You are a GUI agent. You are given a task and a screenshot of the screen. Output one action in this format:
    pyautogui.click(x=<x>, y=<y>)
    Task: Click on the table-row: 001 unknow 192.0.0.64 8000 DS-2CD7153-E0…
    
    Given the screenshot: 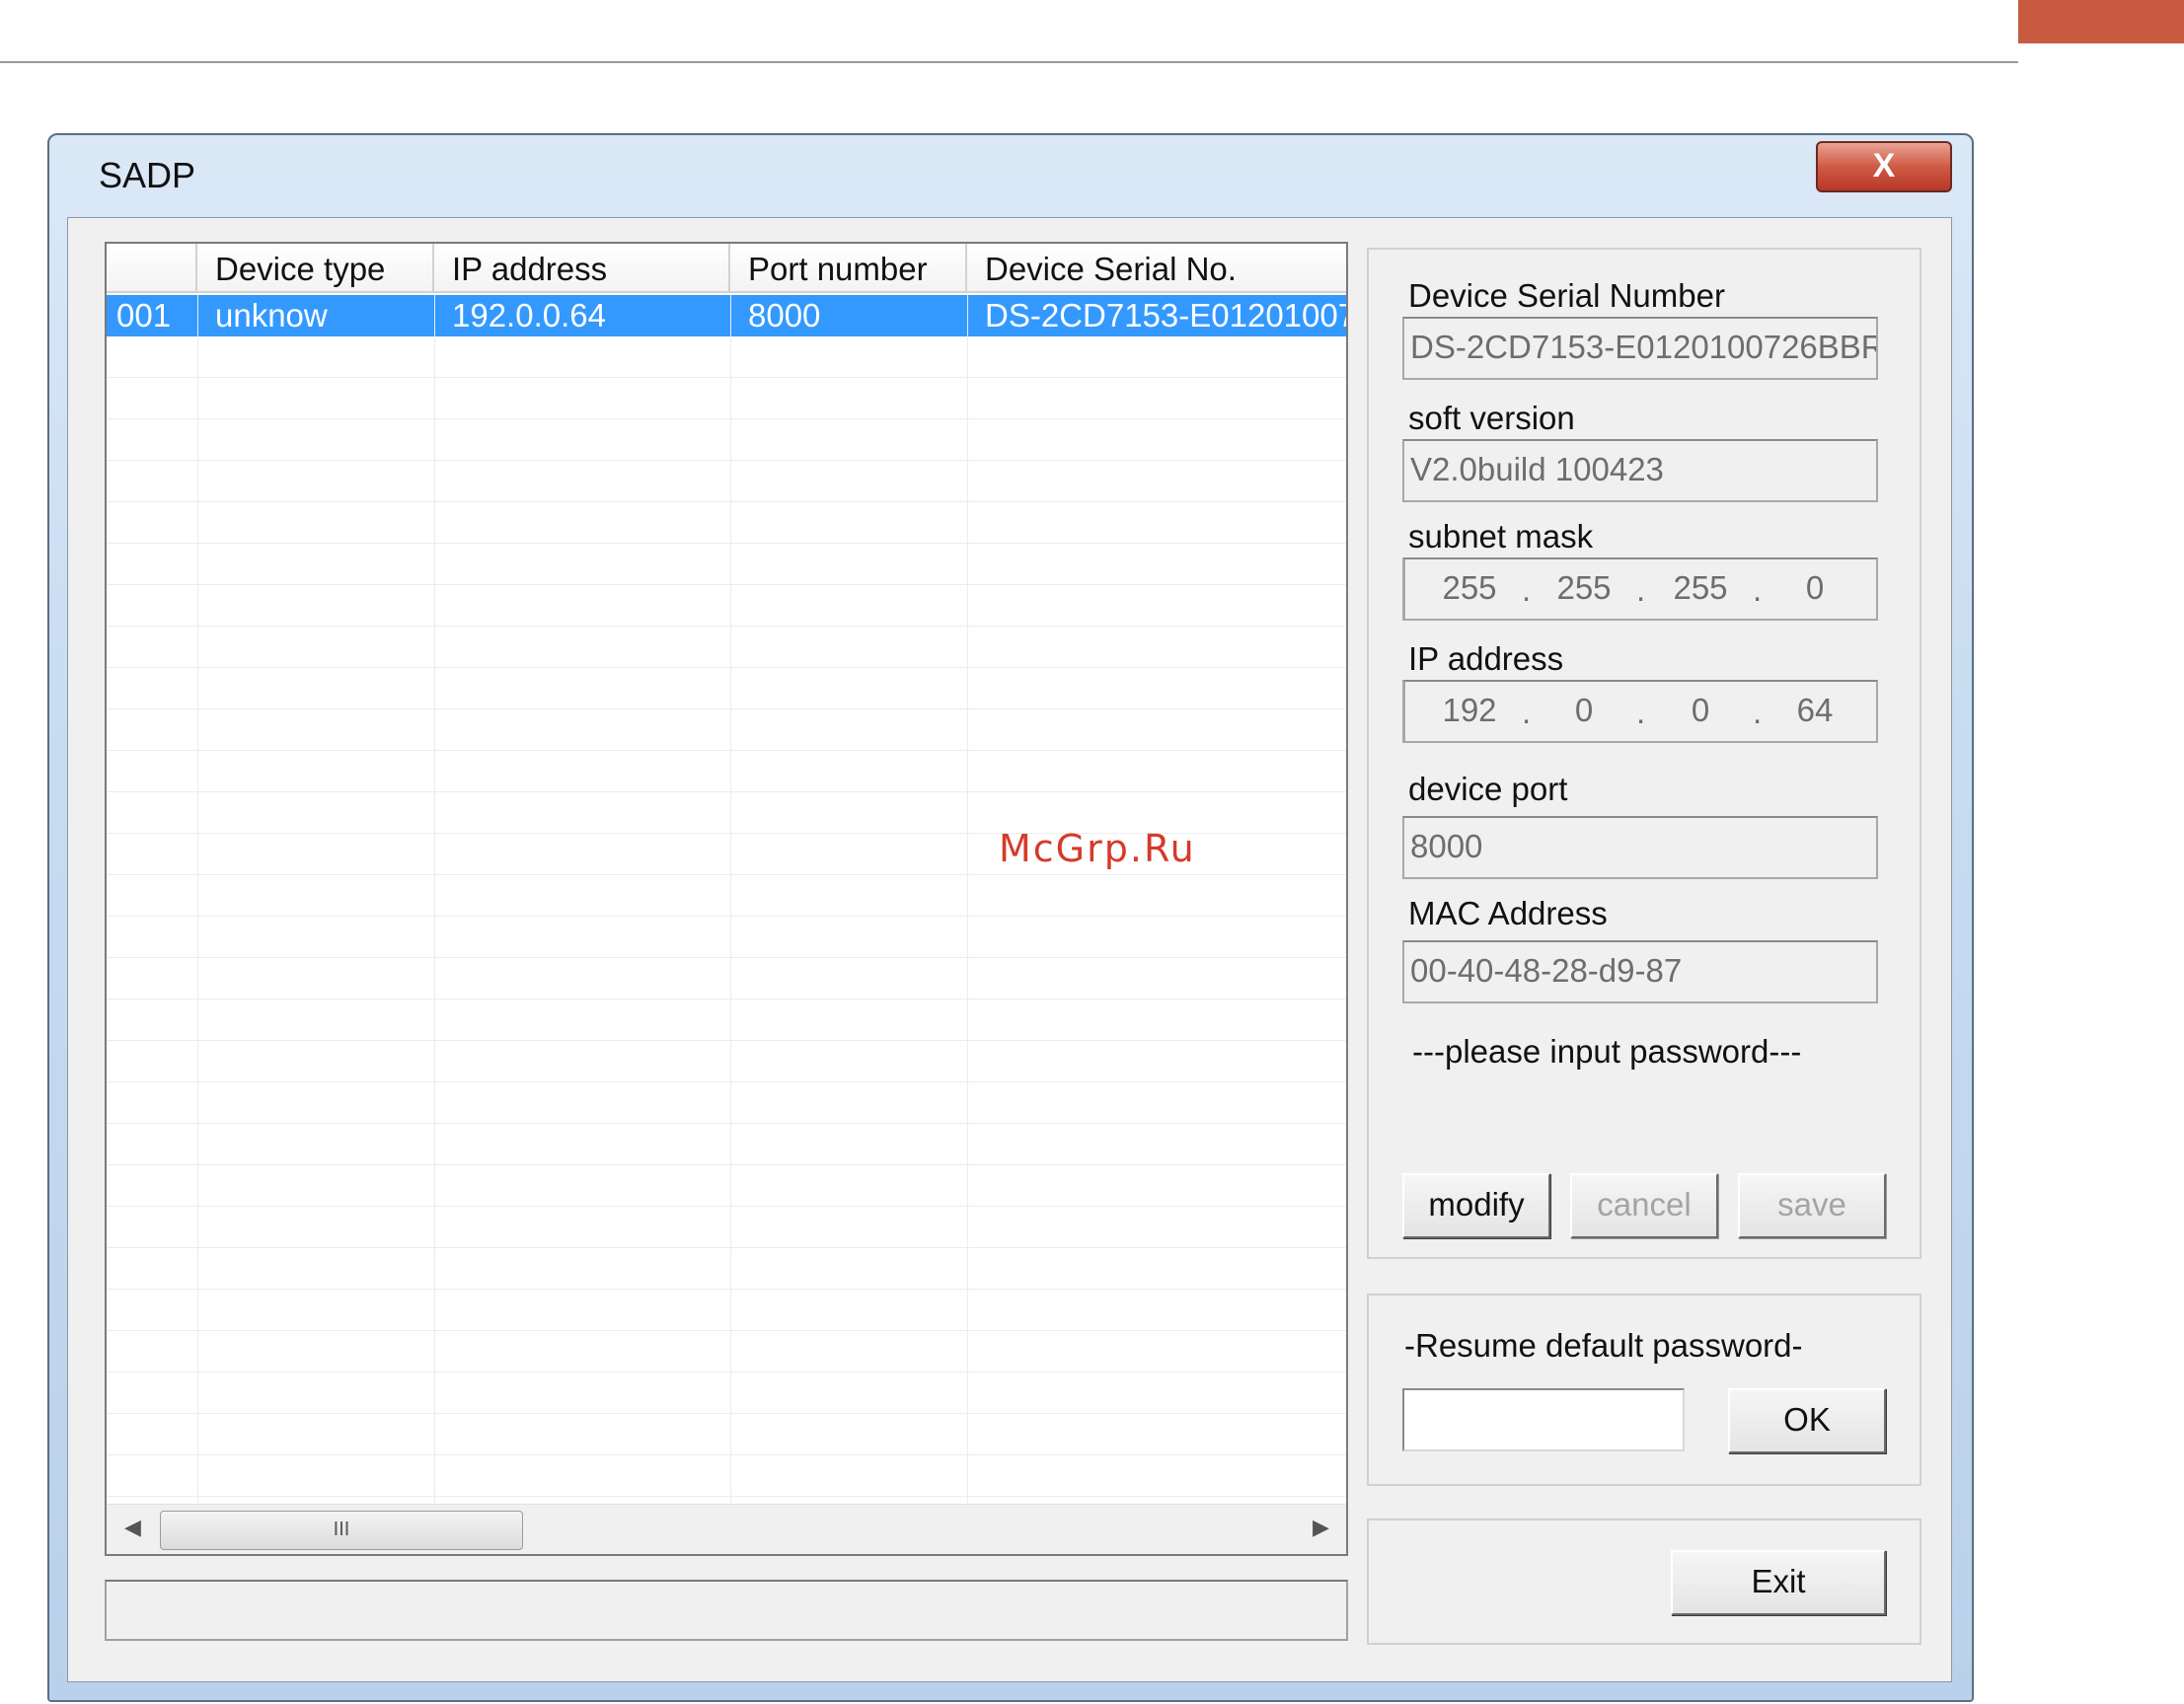 What is the action you would take?
    pyautogui.click(x=726, y=315)
    